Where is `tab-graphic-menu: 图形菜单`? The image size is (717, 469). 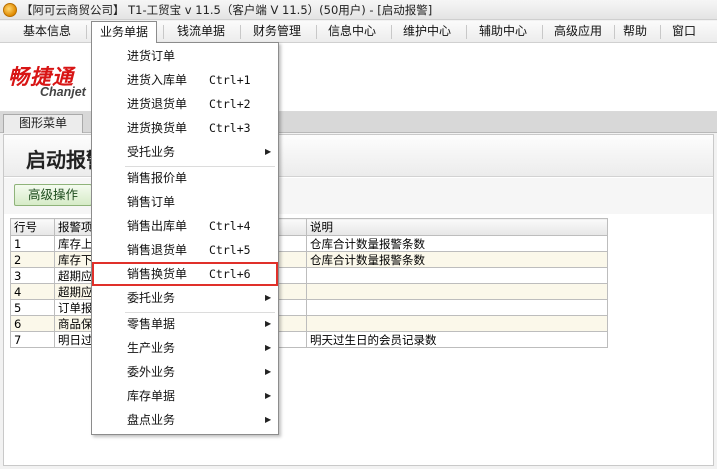
tab-graphic-menu: 图形菜单 is located at coordinates (43, 123).